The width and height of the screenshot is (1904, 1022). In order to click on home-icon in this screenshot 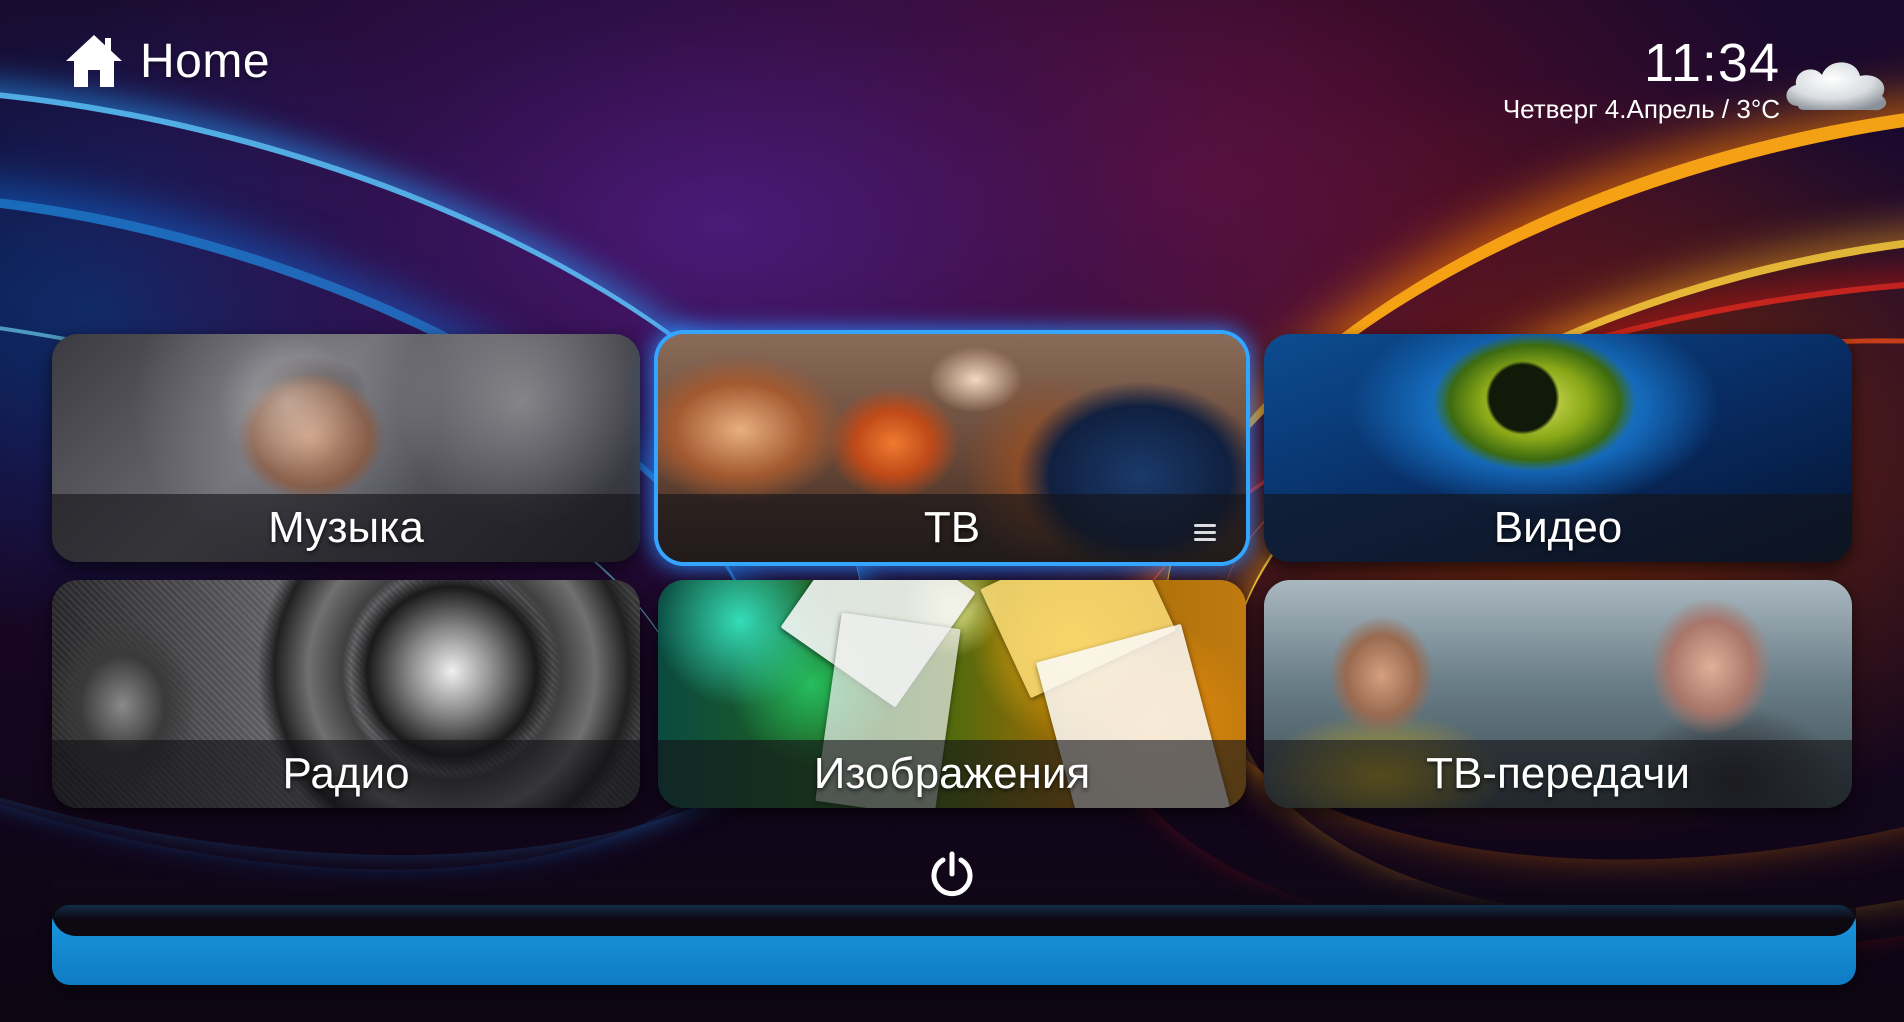, I will do `click(94, 61)`.